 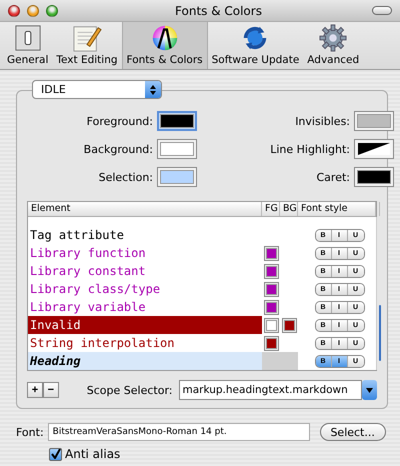 What do you see at coordinates (145, 289) in the screenshot?
I see `element-name: Library class/type` at bounding box center [145, 289].